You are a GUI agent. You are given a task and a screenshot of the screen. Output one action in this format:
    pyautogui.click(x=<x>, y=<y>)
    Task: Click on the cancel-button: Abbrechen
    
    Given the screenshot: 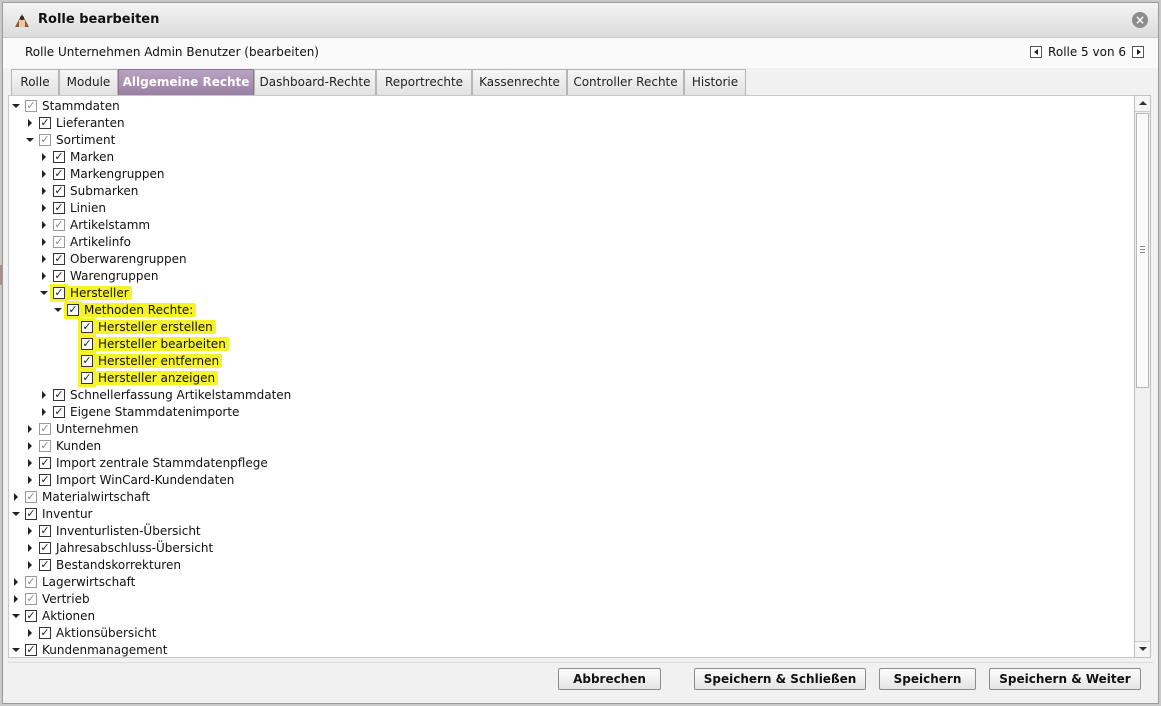 What is the action you would take?
    pyautogui.click(x=609, y=679)
    